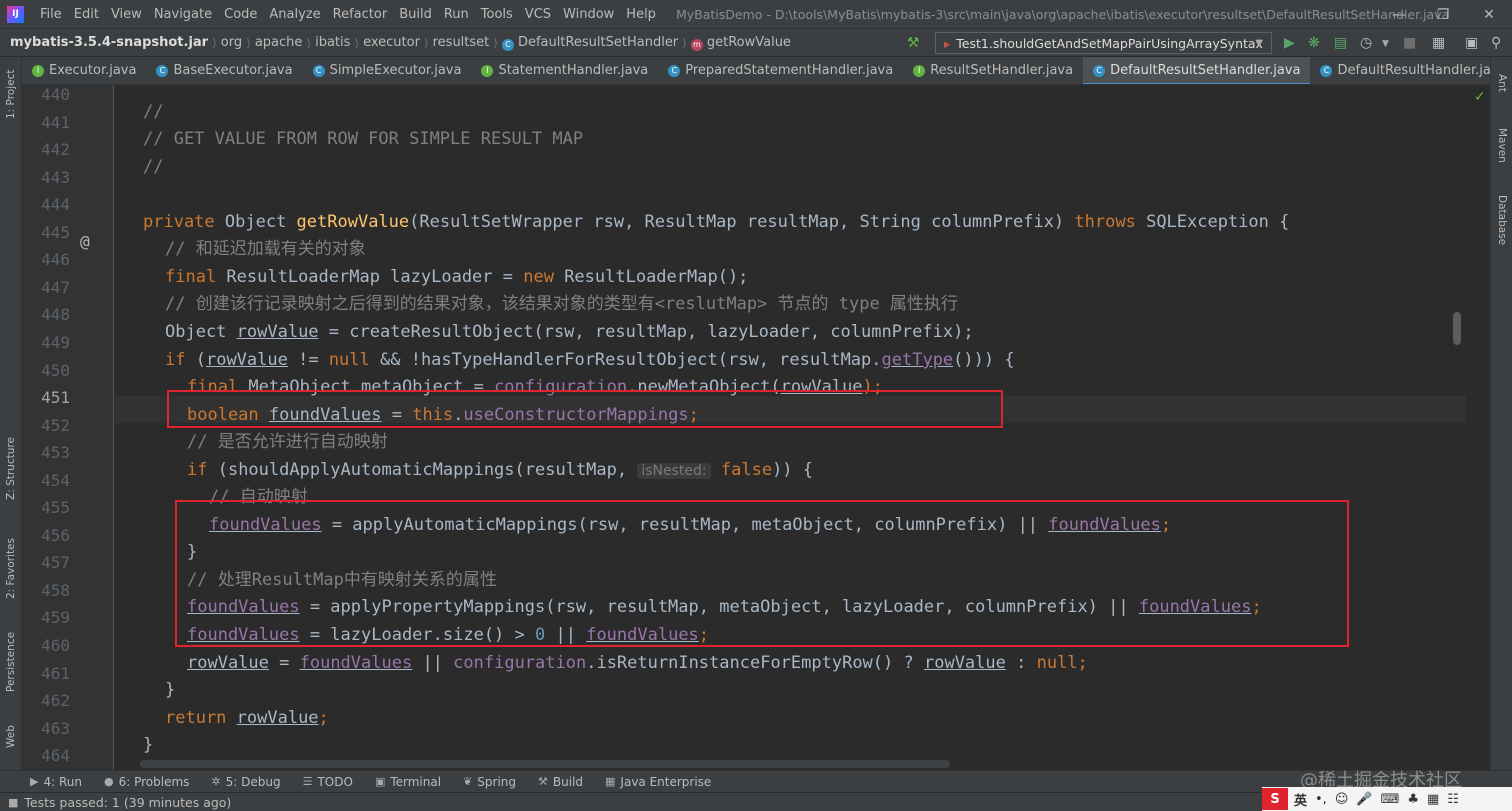 The height and width of the screenshot is (811, 1512). What do you see at coordinates (538, 14) in the screenshot?
I see `menu-vcs: VCS` at bounding box center [538, 14].